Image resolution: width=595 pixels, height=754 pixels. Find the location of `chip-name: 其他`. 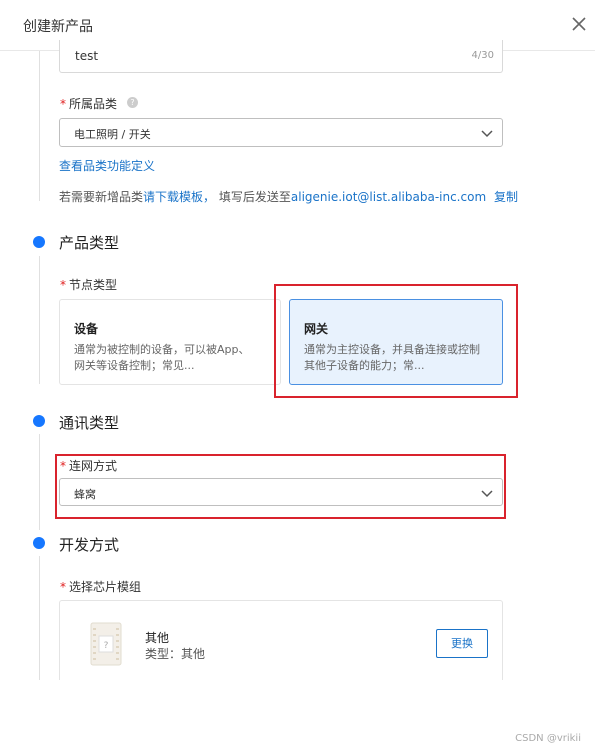

chip-name: 其他 is located at coordinates (157, 638).